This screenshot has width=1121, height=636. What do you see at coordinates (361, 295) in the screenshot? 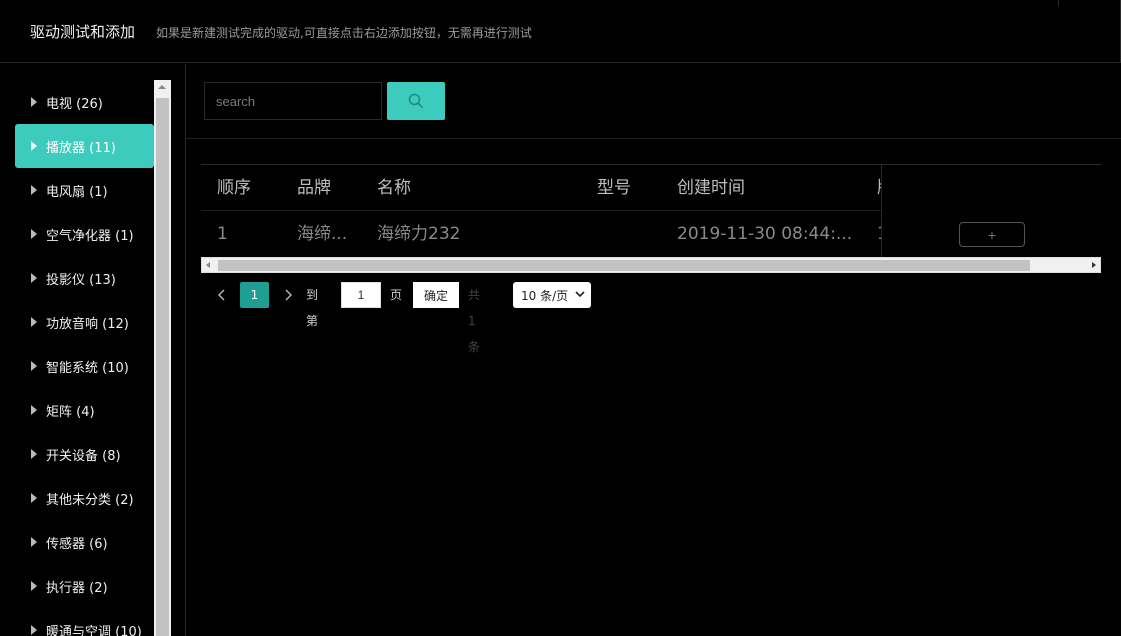
I see `goto-page-input` at bounding box center [361, 295].